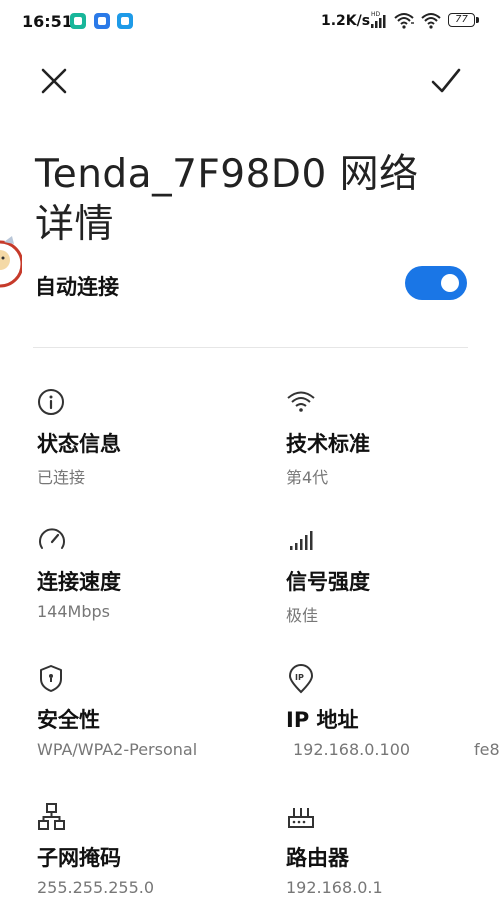 This screenshot has height=912, width=500. I want to click on detail-value: 第4代, so click(307, 477).